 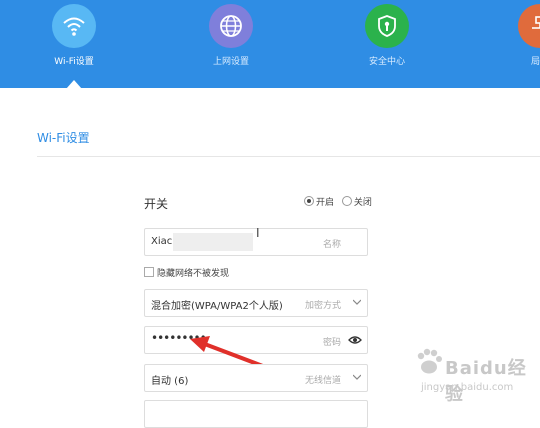 What do you see at coordinates (325, 203) in the screenshot?
I see `switch-on-label: 开启` at bounding box center [325, 203].